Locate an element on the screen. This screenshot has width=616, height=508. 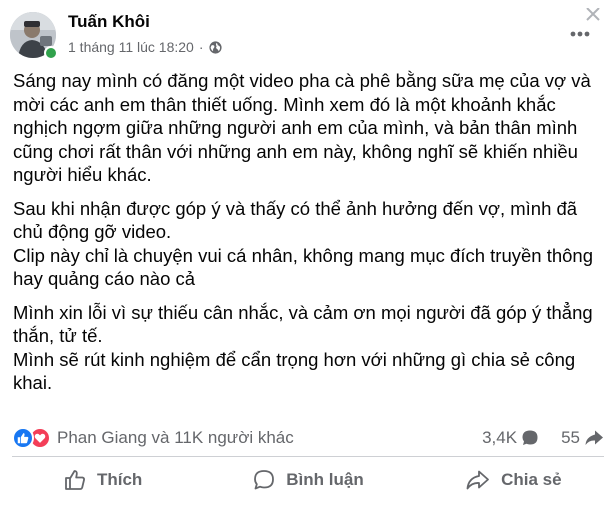
online-status-indicator is located at coordinates (51, 53).